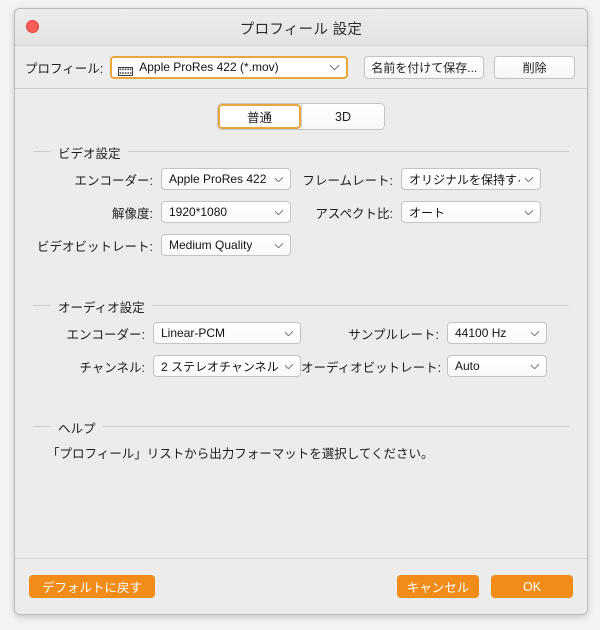 The width and height of the screenshot is (600, 630). What do you see at coordinates (126, 69) in the screenshot?
I see `film-strip-icon` at bounding box center [126, 69].